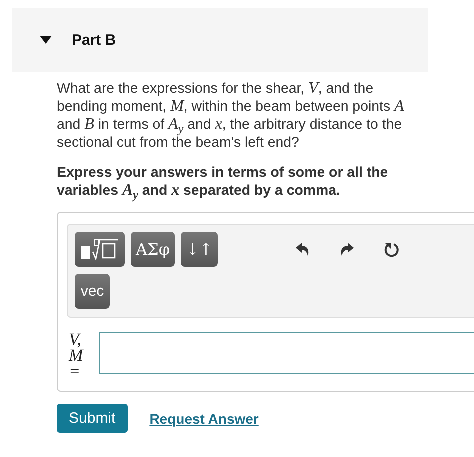 This screenshot has width=474, height=457. I want to click on reset-icon, so click(392, 249).